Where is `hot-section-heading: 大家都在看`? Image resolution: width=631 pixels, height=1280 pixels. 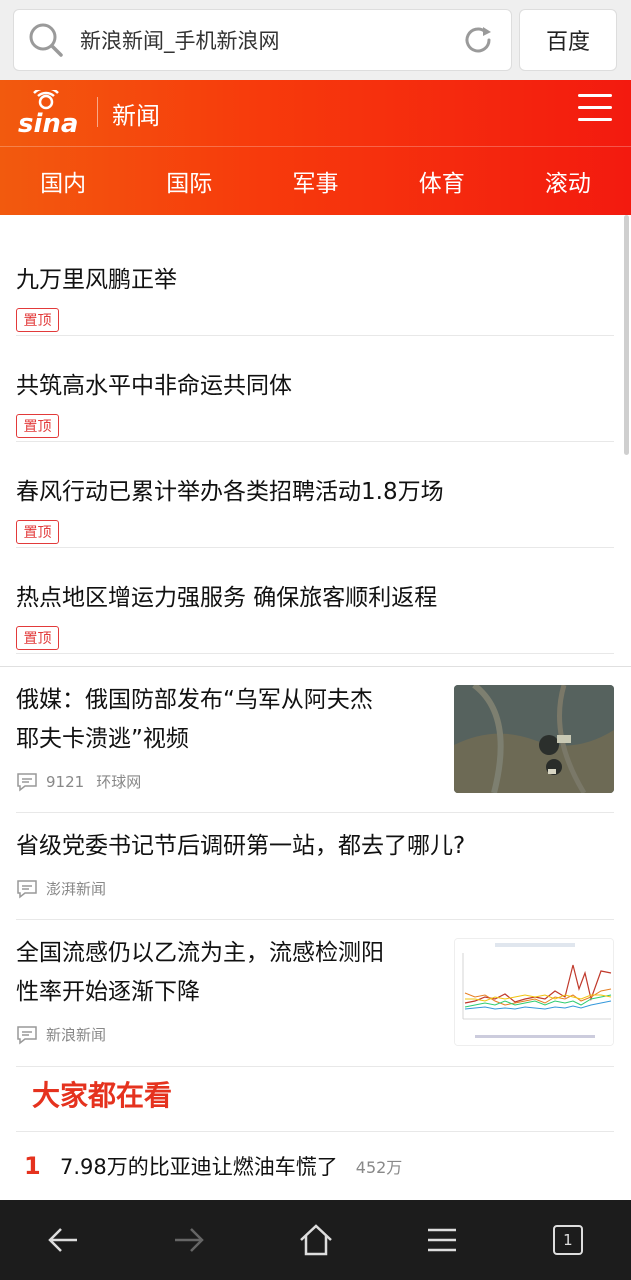 hot-section-heading: 大家都在看 is located at coordinates (102, 1095).